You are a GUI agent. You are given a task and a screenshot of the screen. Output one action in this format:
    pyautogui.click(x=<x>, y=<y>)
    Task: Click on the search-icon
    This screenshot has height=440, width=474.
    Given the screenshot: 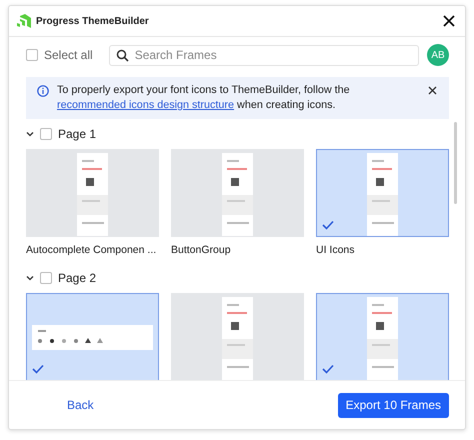 What is the action you would take?
    pyautogui.click(x=122, y=55)
    